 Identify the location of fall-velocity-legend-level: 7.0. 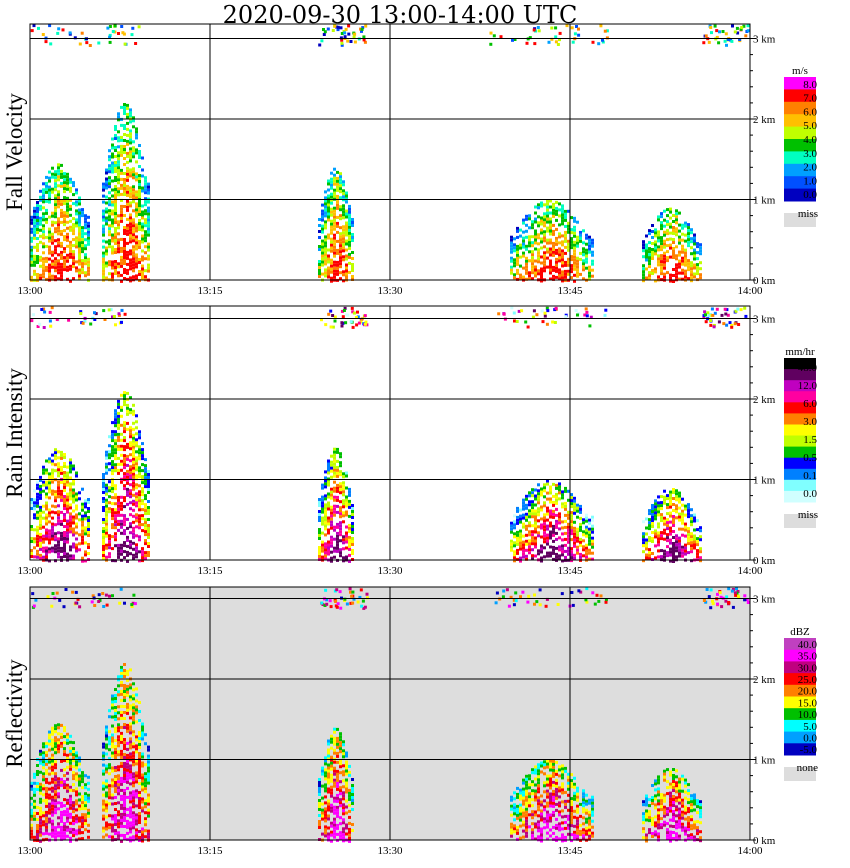
(810, 99).